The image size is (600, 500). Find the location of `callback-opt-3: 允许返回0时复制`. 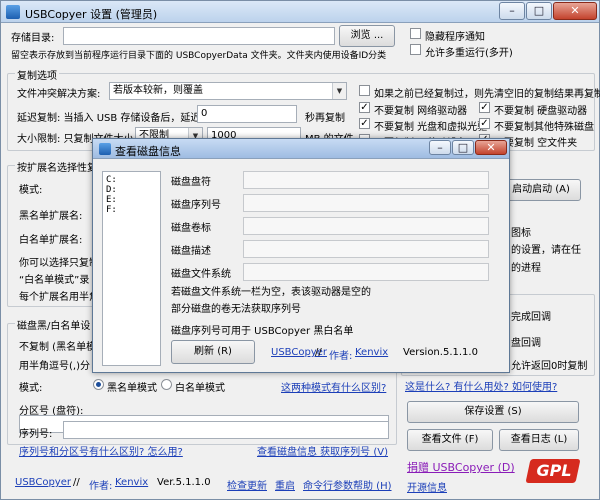

callback-opt-3: 允许返回0时复制 is located at coordinates (549, 366).